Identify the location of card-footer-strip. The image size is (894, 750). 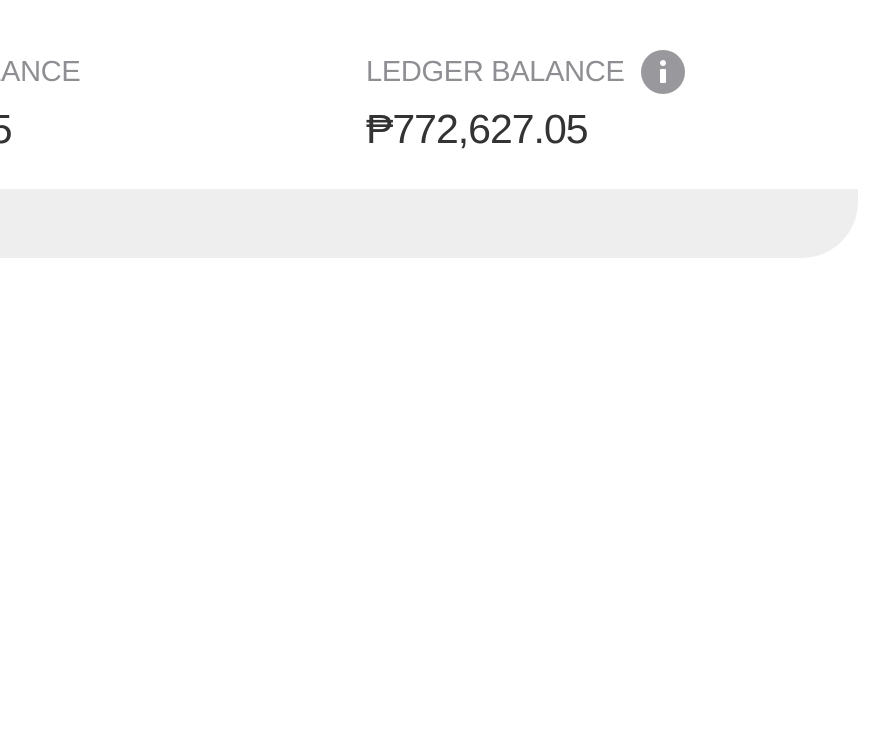
(429, 223).